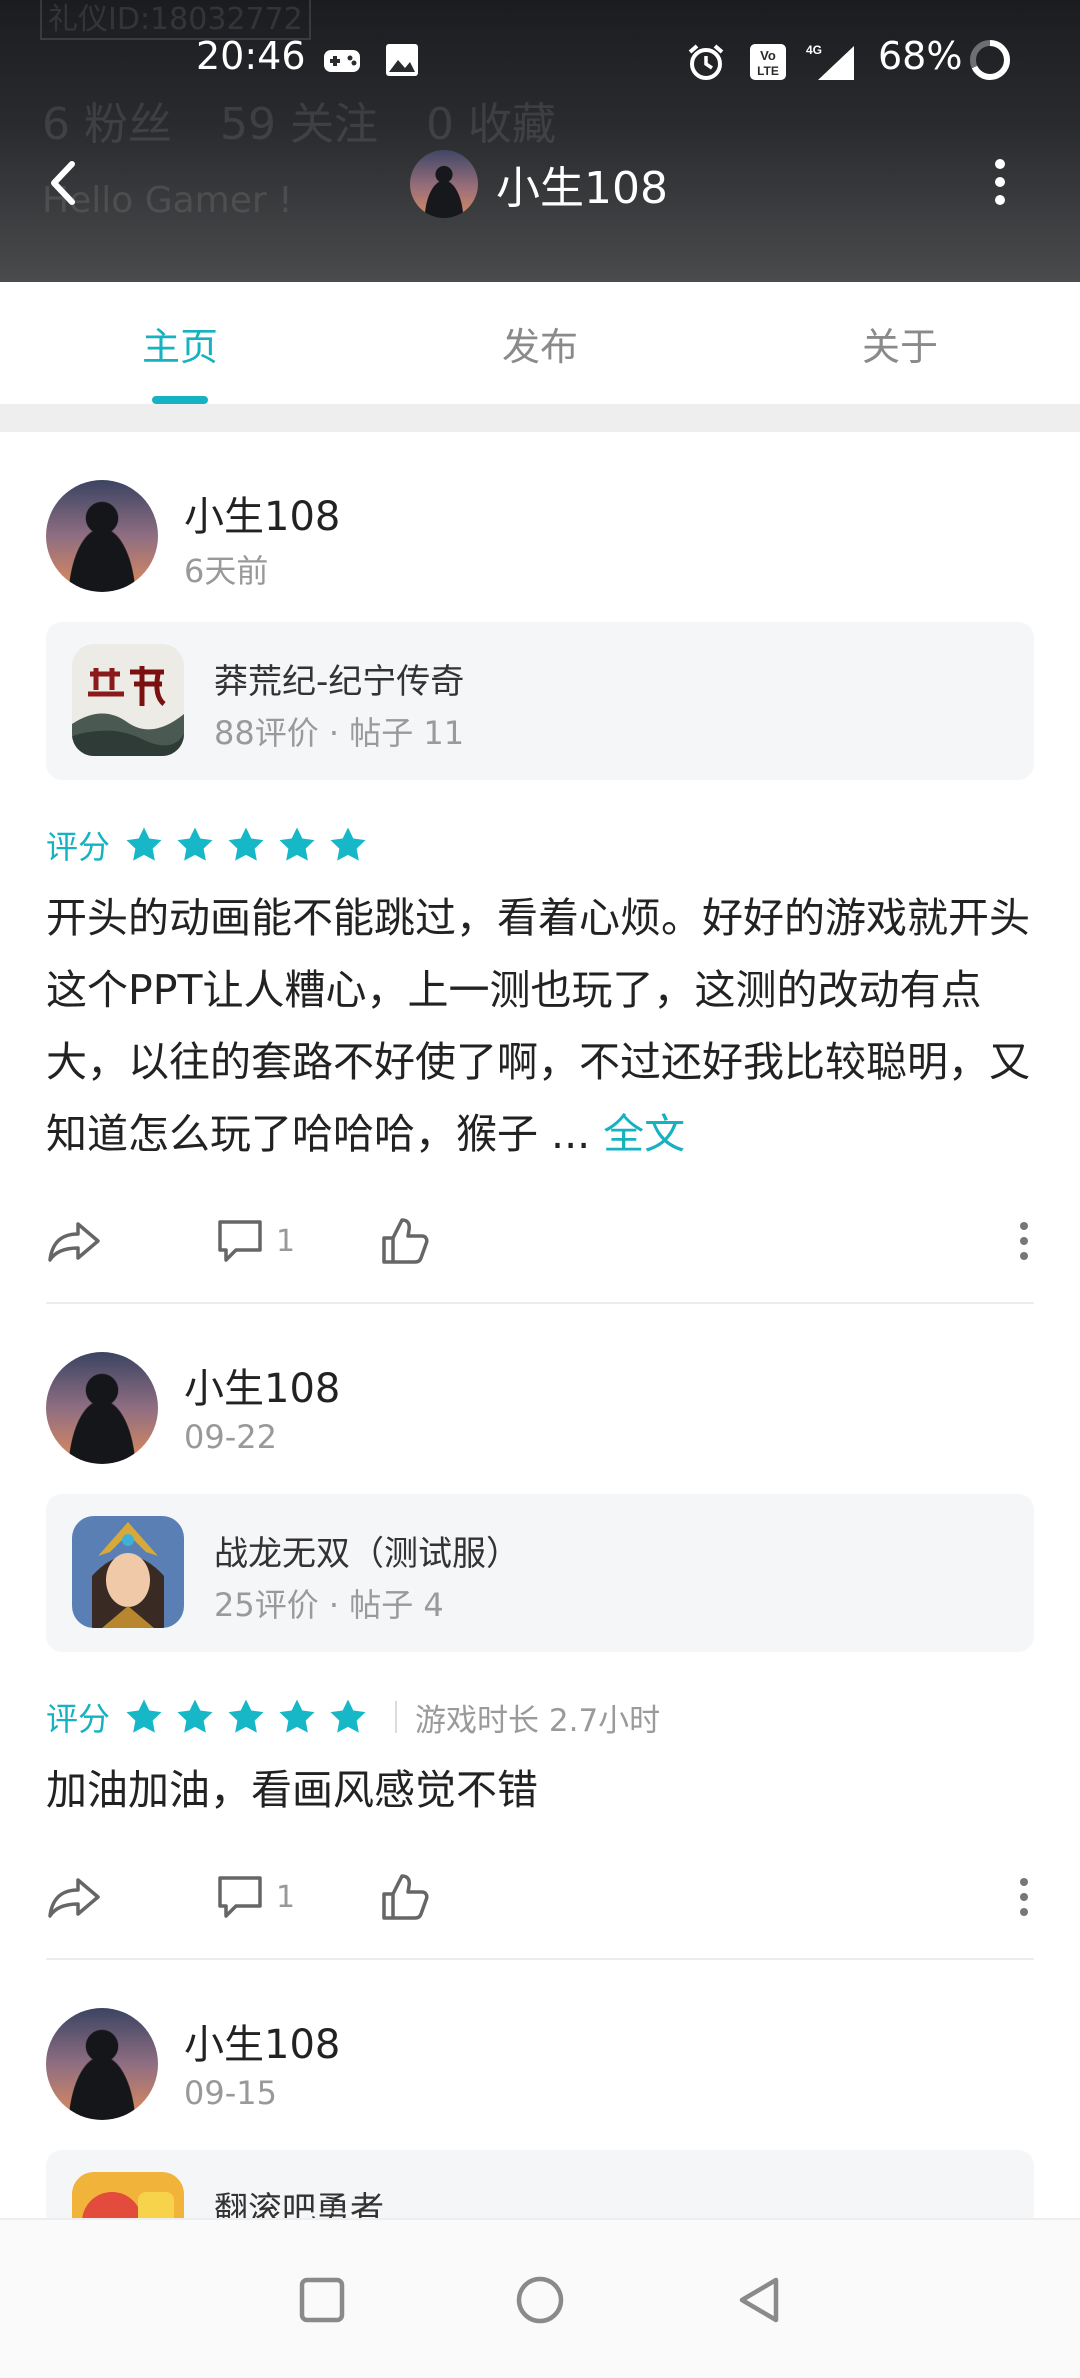 Image resolution: width=1080 pixels, height=2378 pixels. I want to click on back-triangle-icon, so click(760, 2300).